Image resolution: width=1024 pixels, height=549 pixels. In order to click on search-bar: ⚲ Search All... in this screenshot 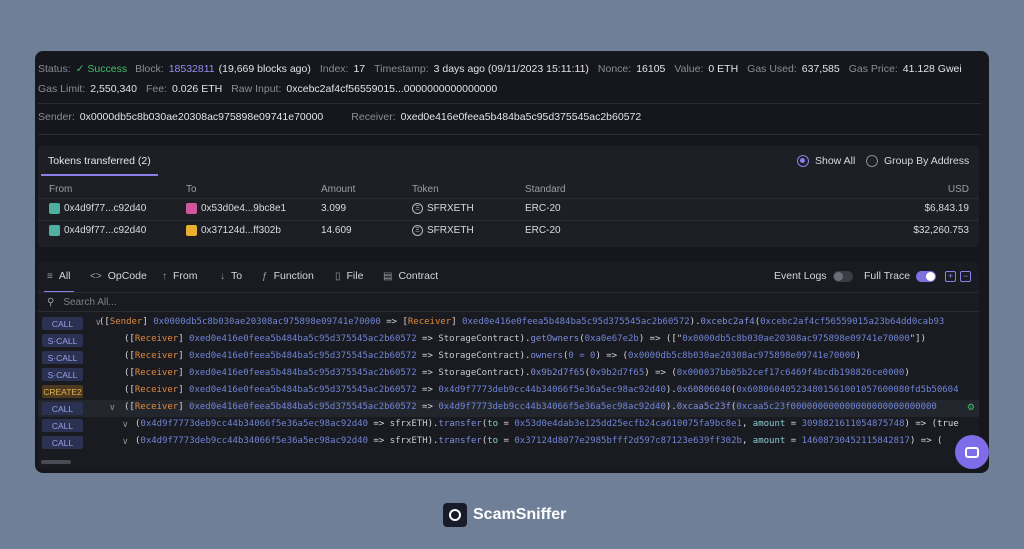, I will do `click(508, 302)`.